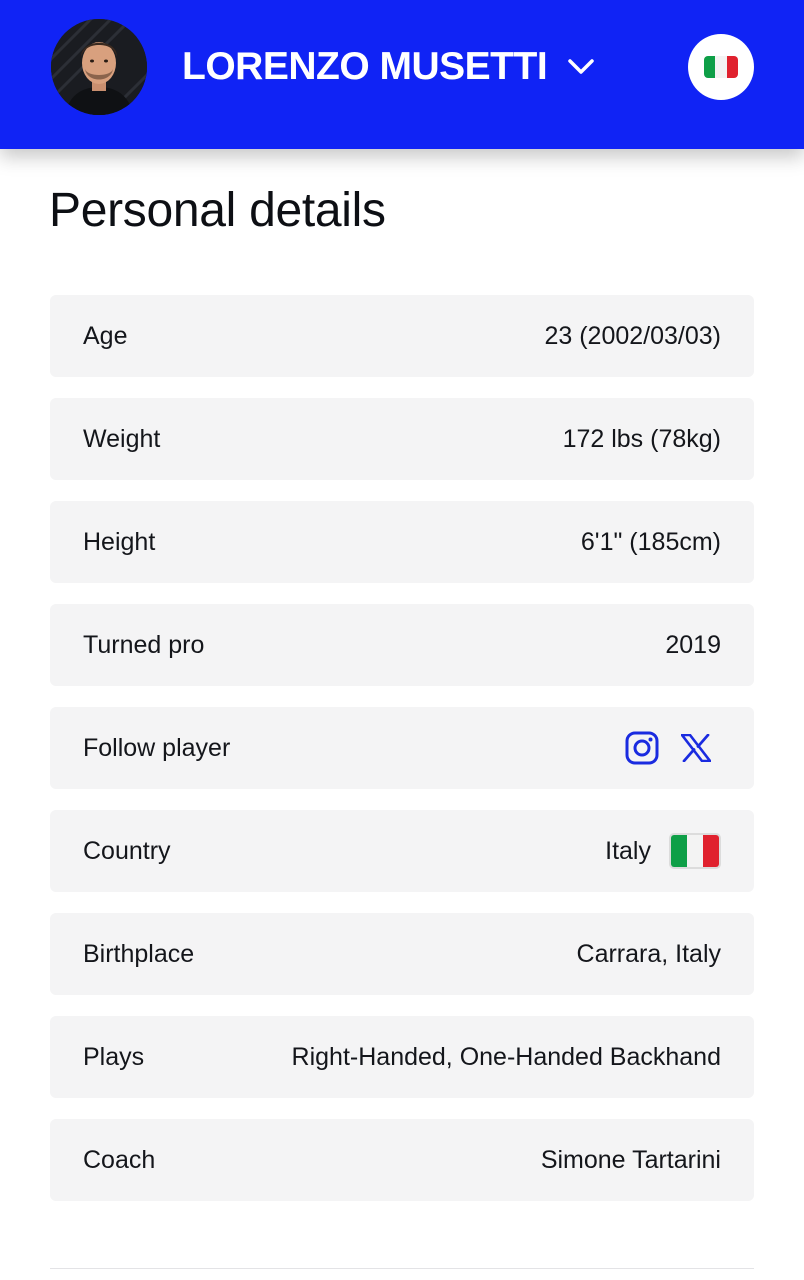 The width and height of the screenshot is (804, 1280). I want to click on player-headshot-icon, so click(99, 67).